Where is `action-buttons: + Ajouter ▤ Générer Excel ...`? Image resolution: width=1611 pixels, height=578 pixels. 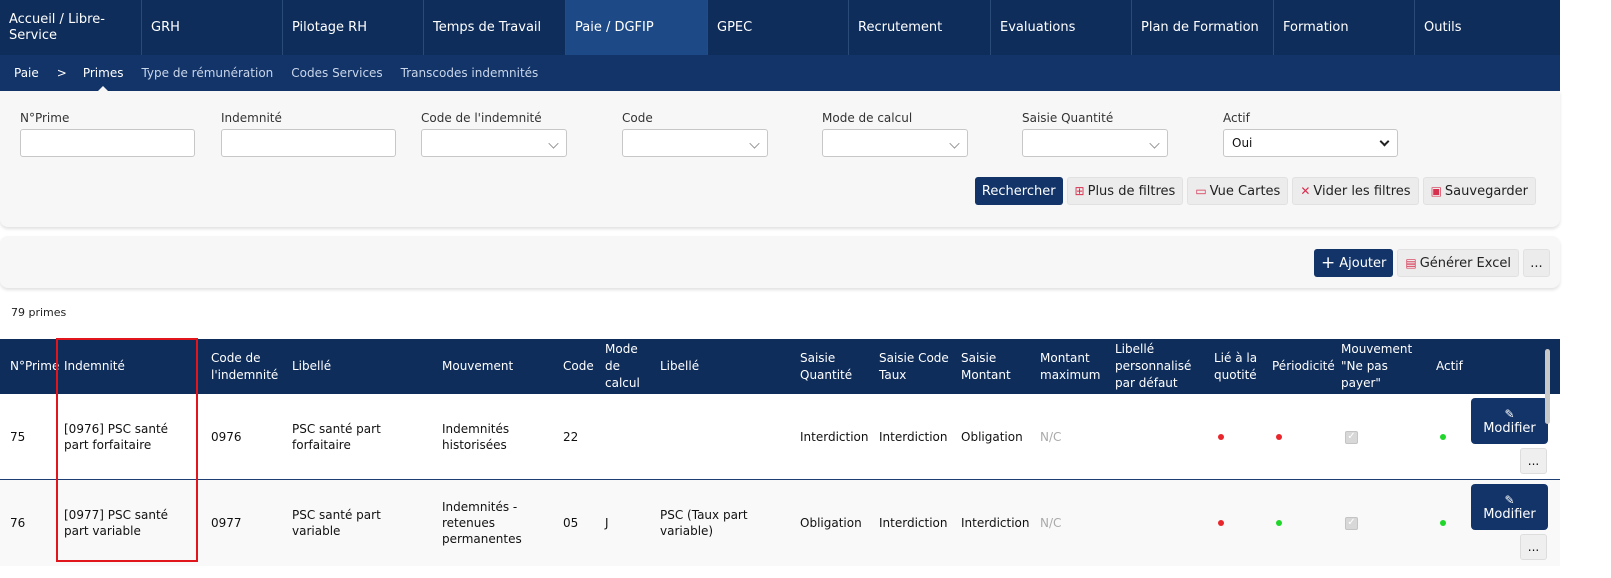 action-buttons: + Ajouter ▤ Générer Excel ... is located at coordinates (1431, 263).